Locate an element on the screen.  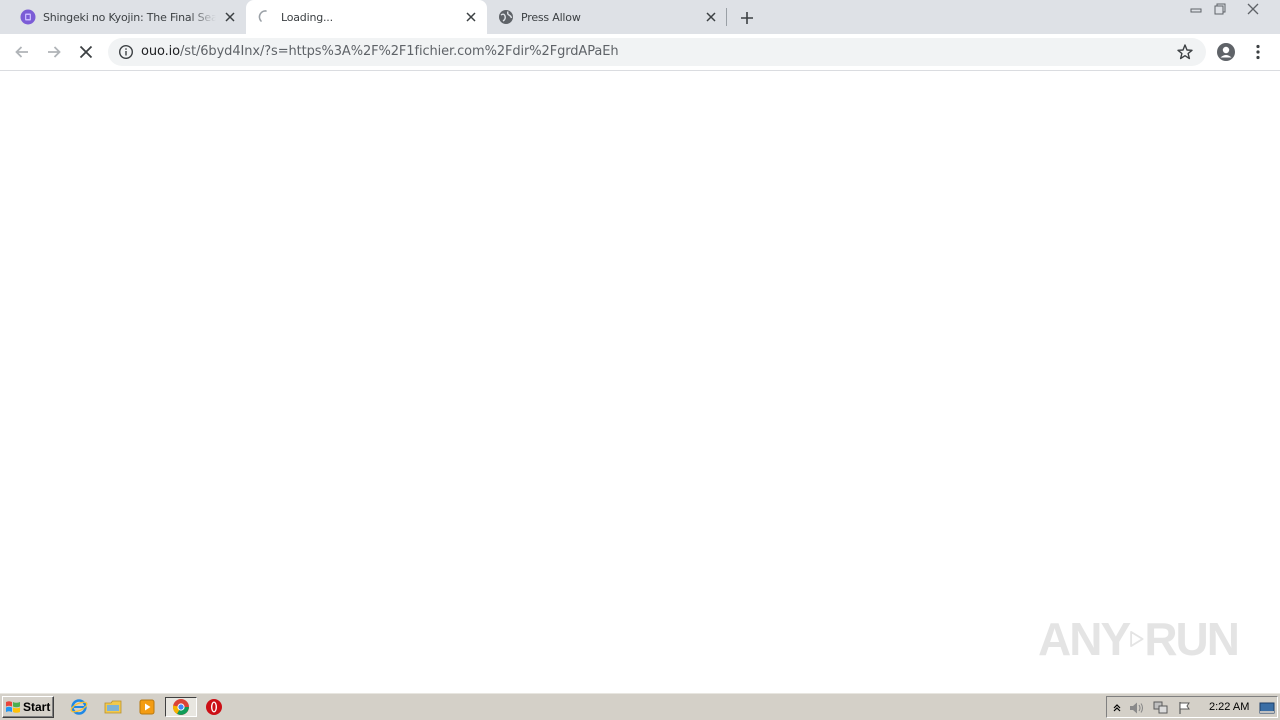
site-favicon-icon is located at coordinates (28, 17).